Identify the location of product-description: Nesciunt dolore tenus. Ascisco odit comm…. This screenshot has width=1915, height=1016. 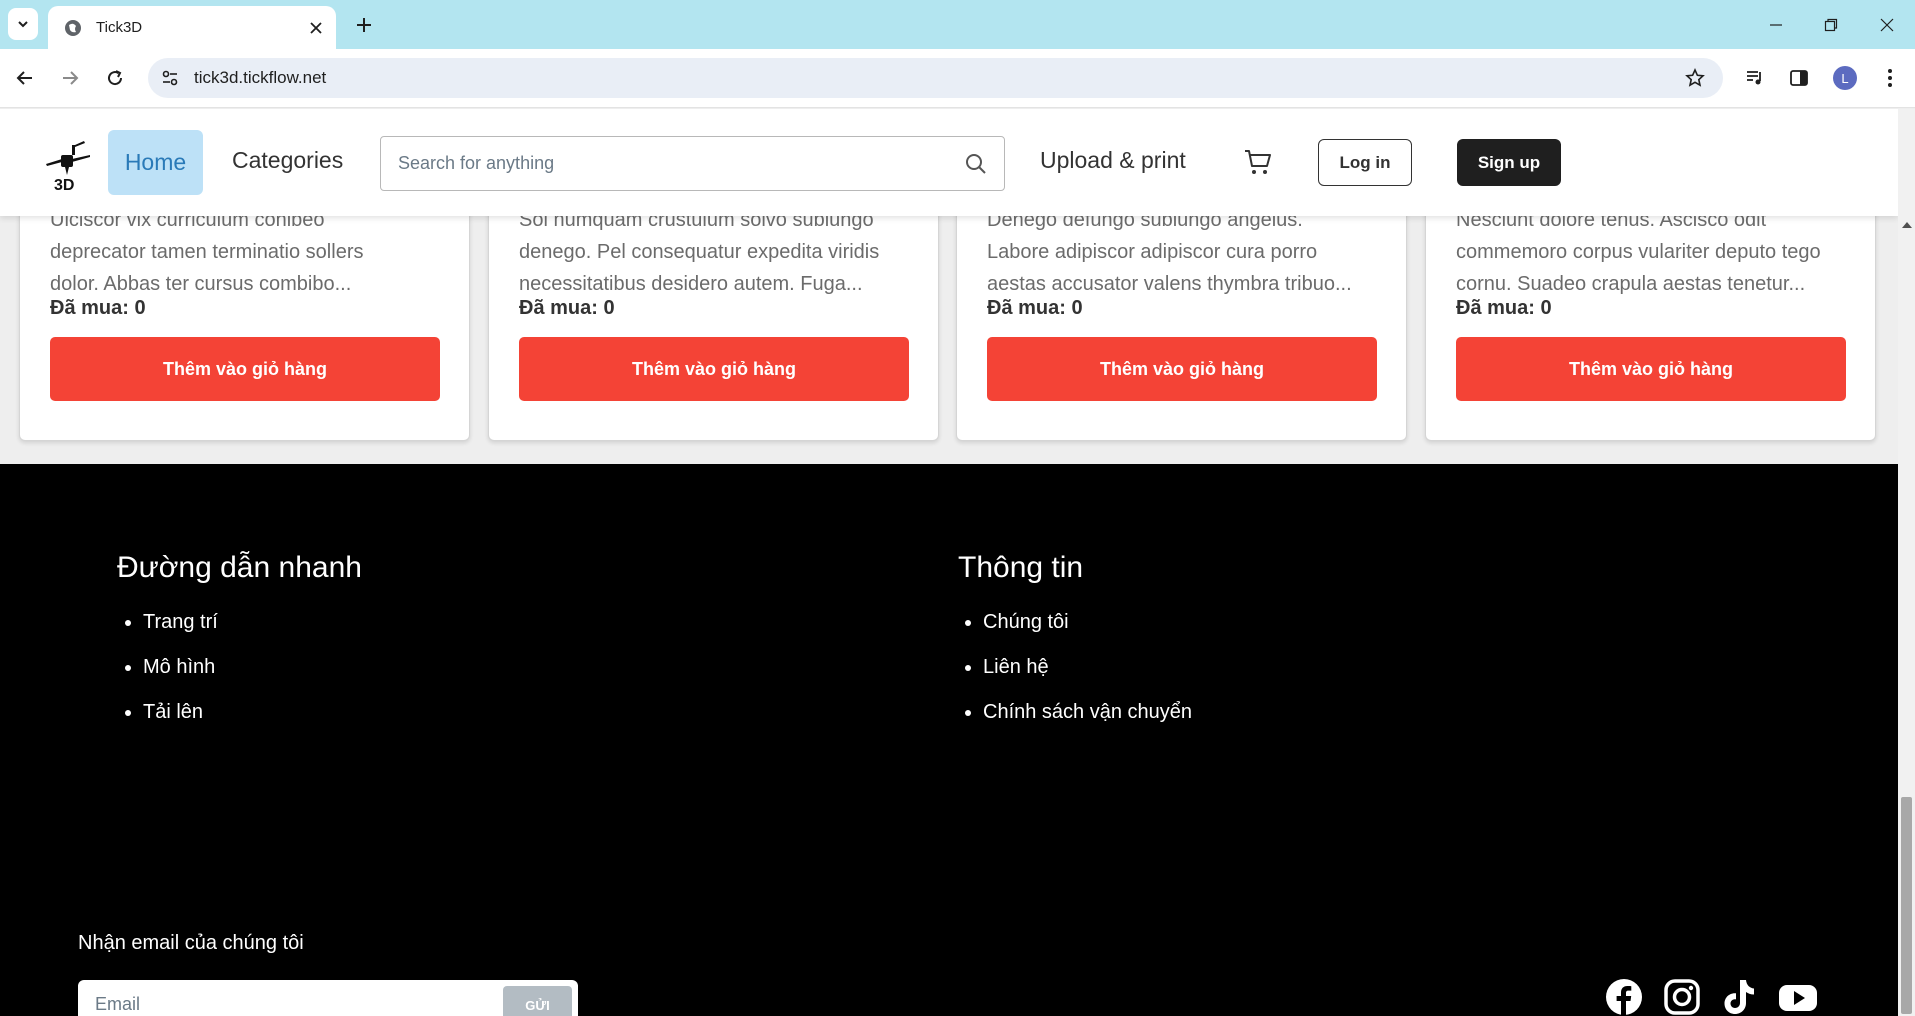
(1652, 252).